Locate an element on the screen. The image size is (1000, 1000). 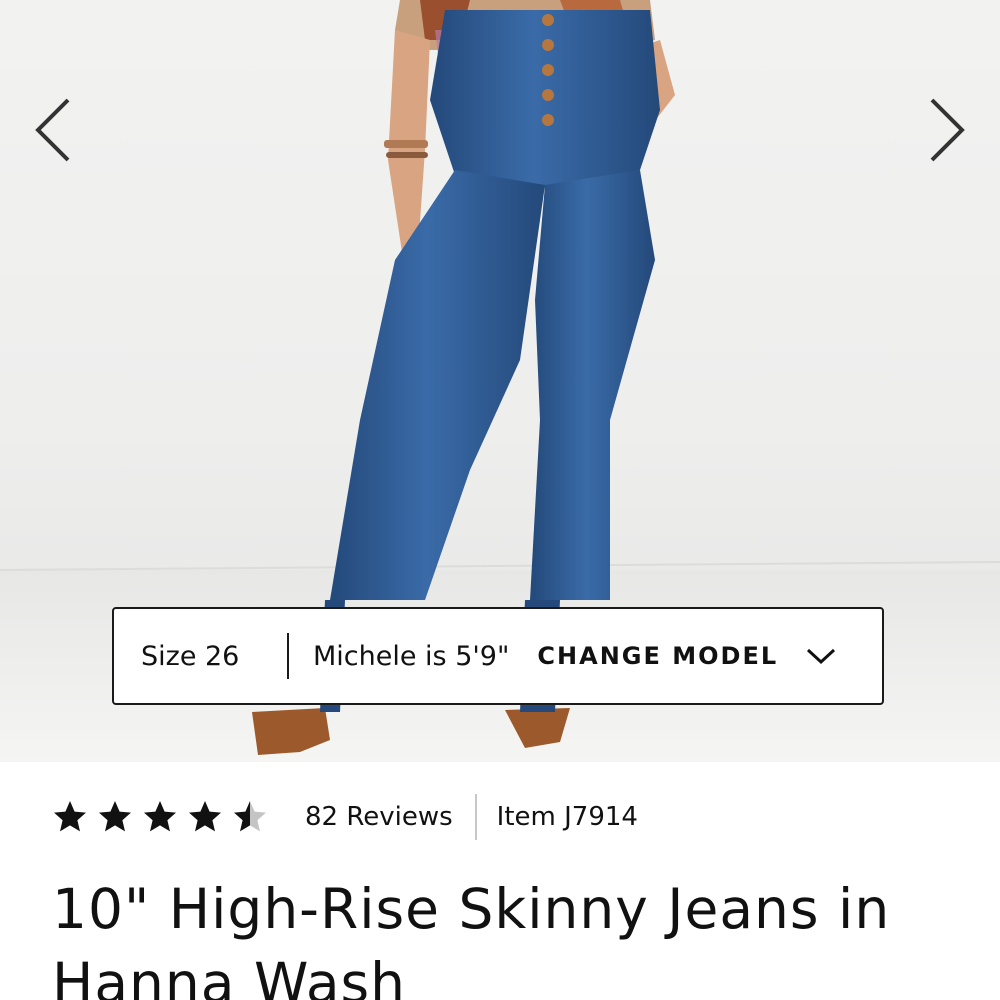
change-model-label: CHANGE MODEL is located at coordinates (658, 656).